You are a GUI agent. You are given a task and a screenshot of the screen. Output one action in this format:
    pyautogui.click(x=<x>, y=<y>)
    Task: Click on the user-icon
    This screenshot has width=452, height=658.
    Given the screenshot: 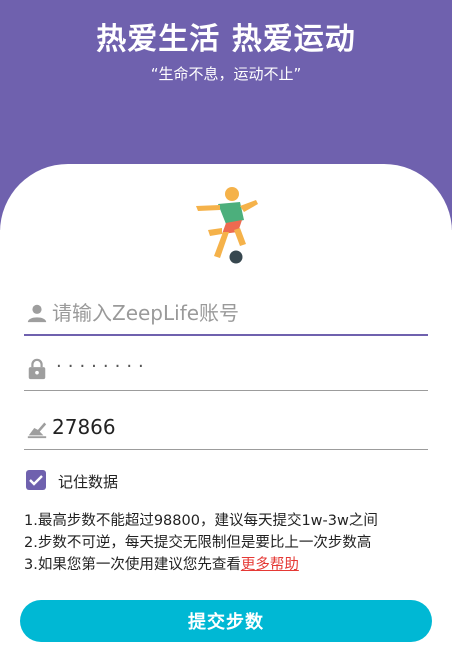 What is the action you would take?
    pyautogui.click(x=37, y=313)
    